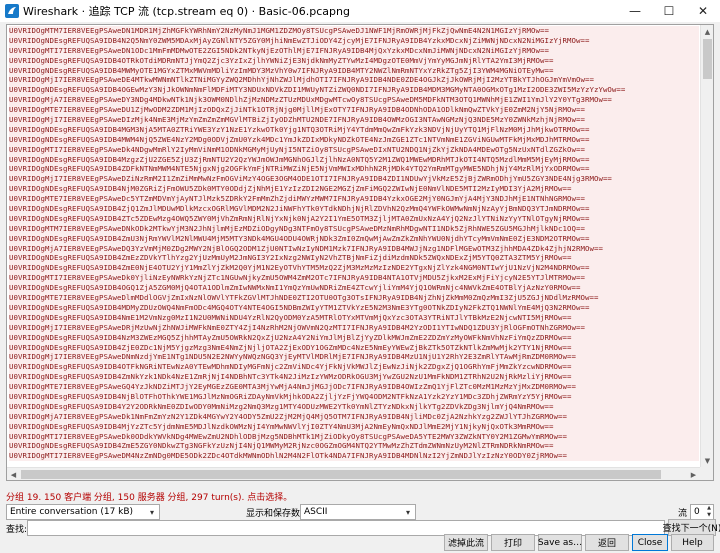 The width and height of the screenshot is (720, 553). I want to click on close-button: Close, so click(650, 542).